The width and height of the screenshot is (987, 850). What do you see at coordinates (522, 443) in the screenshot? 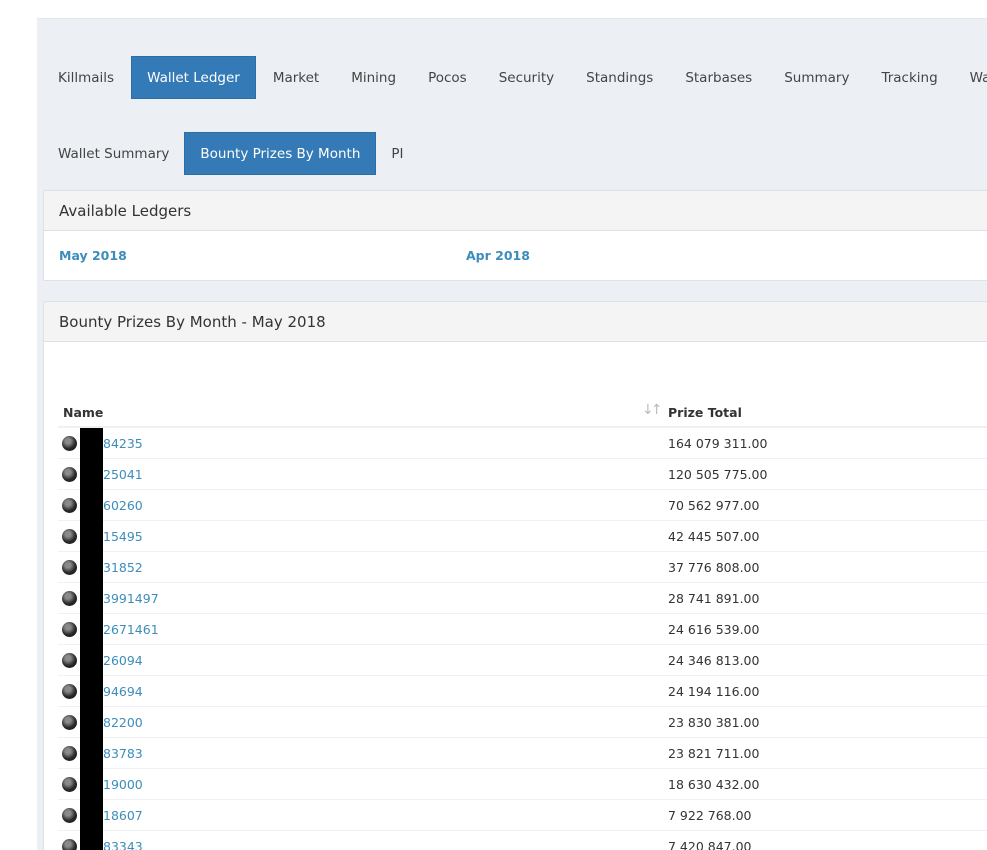
I see `table-row: 84235 164 079 311.00` at bounding box center [522, 443].